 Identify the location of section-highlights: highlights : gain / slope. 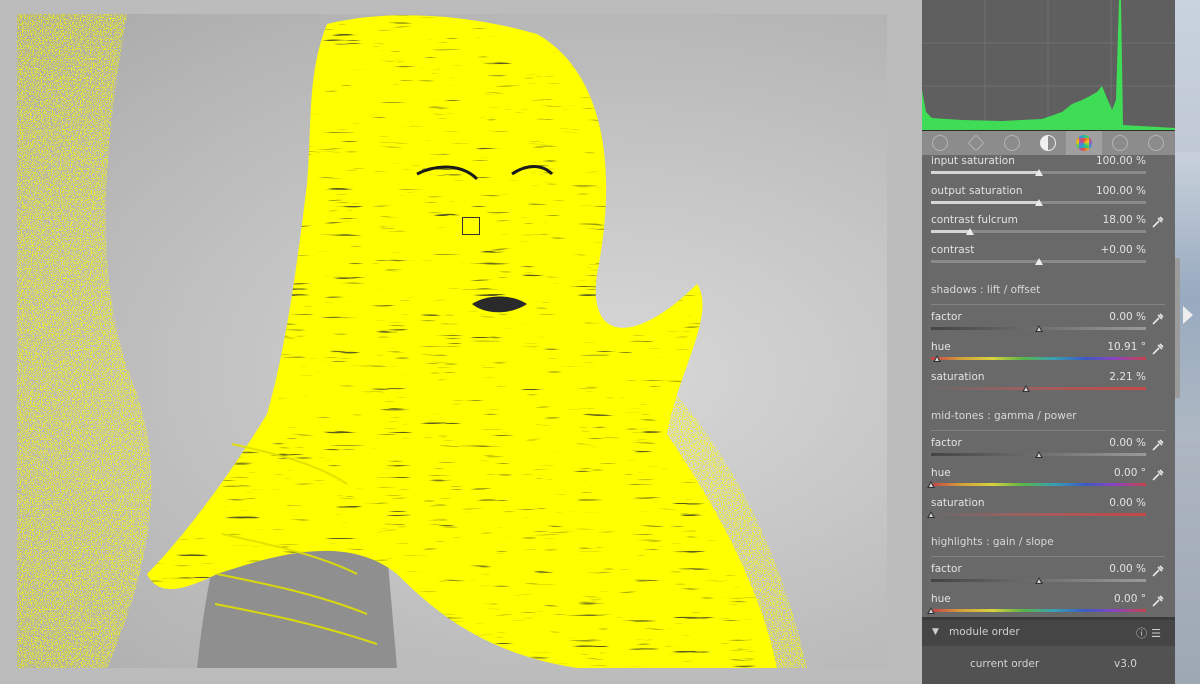
(1048, 546).